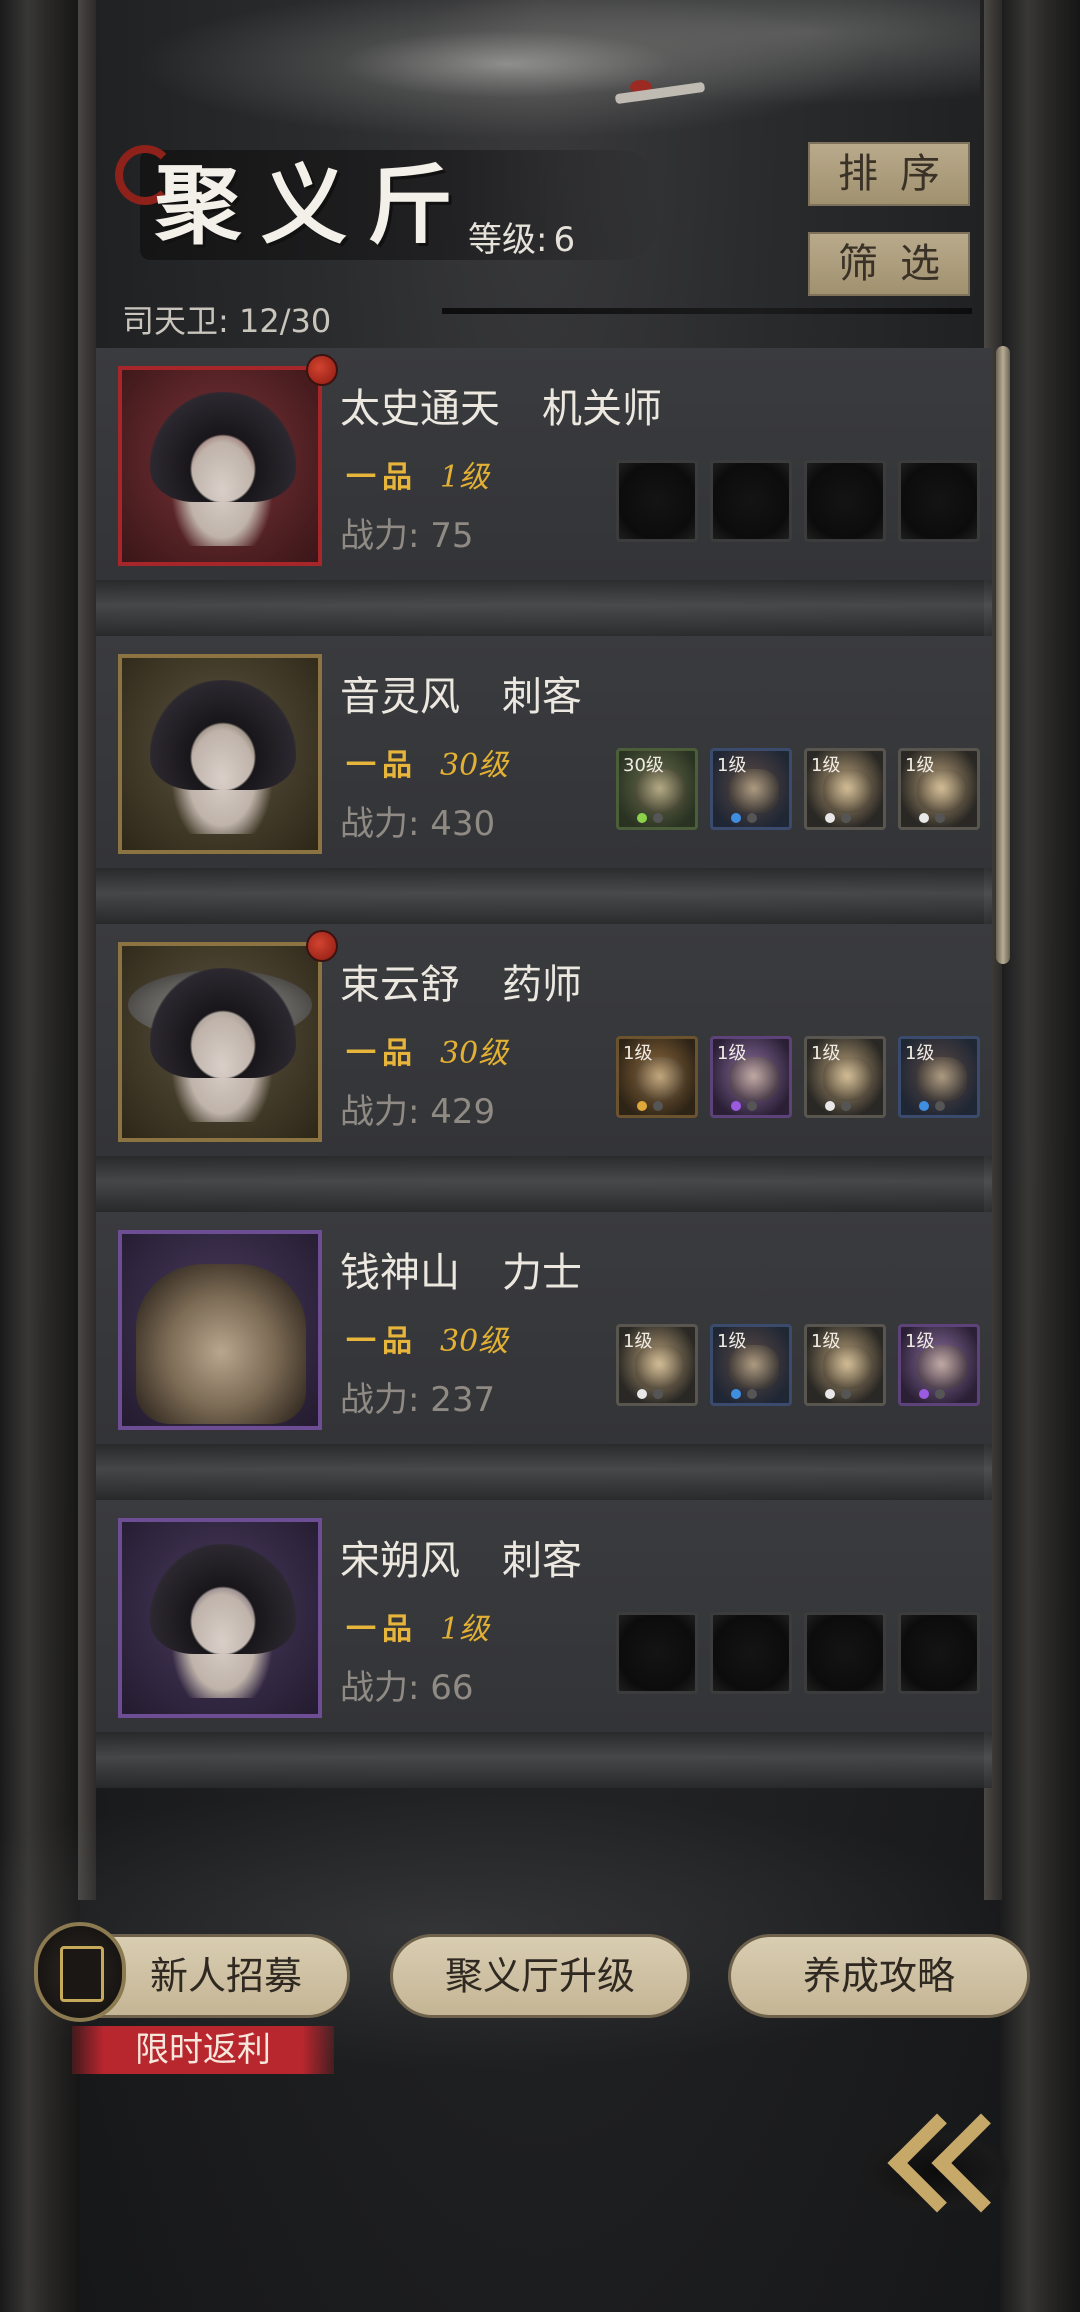  I want to click on hall-level-label: 等级:, so click(508, 240).